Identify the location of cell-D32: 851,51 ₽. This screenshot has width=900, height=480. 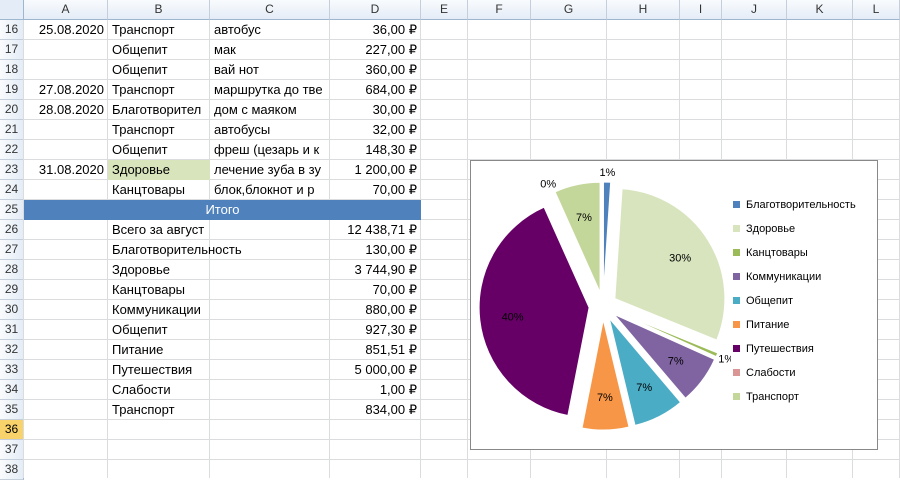
(375, 350).